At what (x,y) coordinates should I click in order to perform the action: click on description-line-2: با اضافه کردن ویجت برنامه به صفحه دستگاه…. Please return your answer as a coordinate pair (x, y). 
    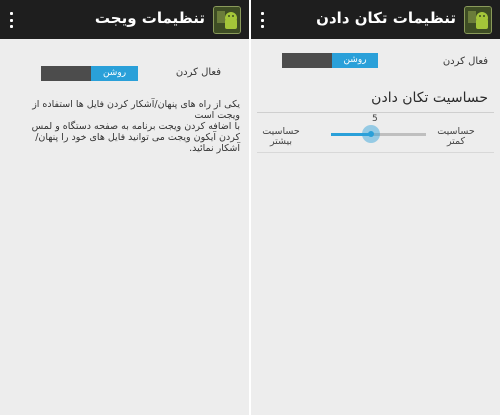
    Looking at the image, I should click on (135, 137).